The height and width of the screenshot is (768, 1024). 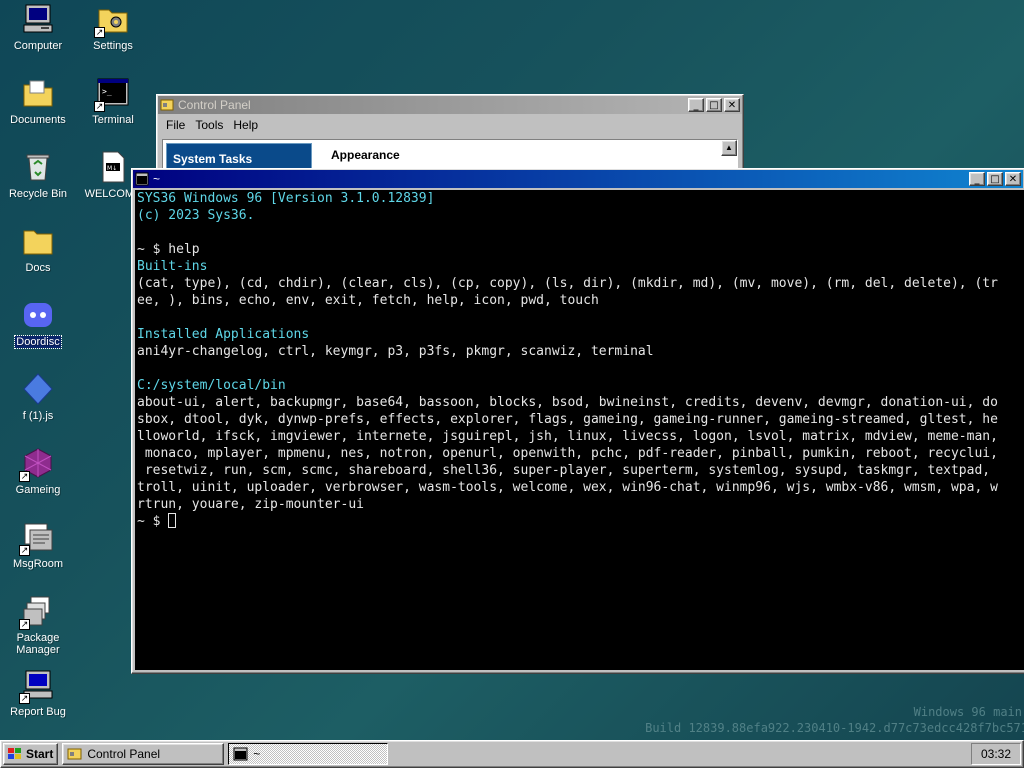 I want to click on desktop-icon-doordisc: Doordisc, so click(x=38, y=323).